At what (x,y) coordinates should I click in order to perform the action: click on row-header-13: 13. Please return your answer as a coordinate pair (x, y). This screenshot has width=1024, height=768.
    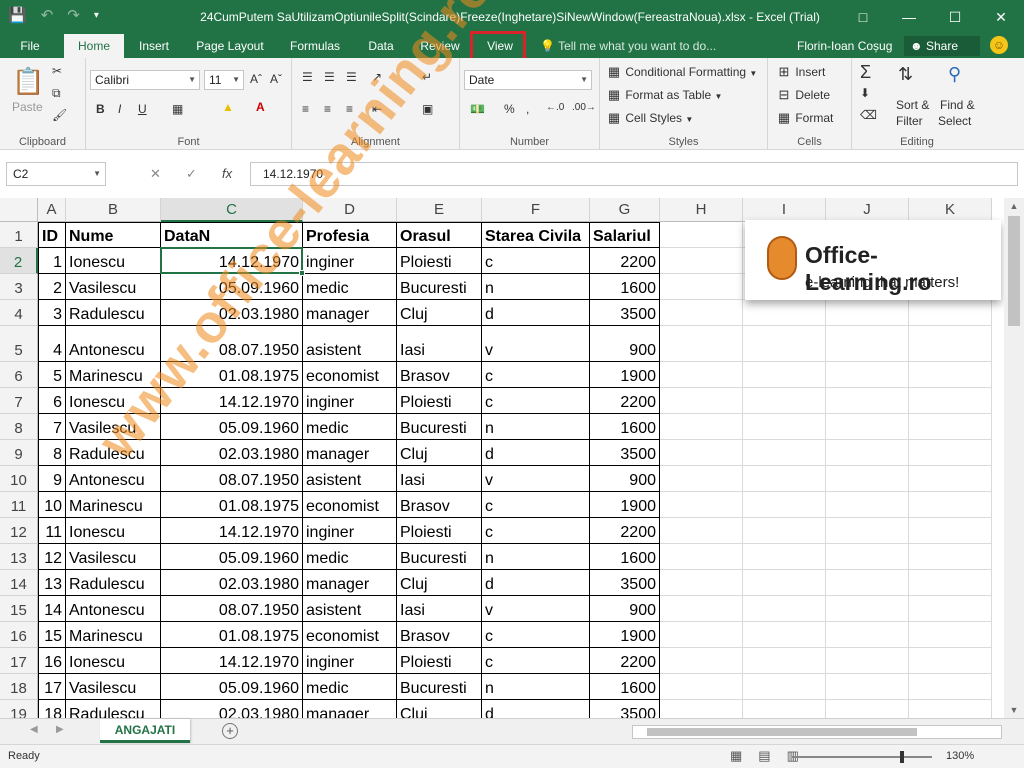
    Looking at the image, I should click on (19, 557).